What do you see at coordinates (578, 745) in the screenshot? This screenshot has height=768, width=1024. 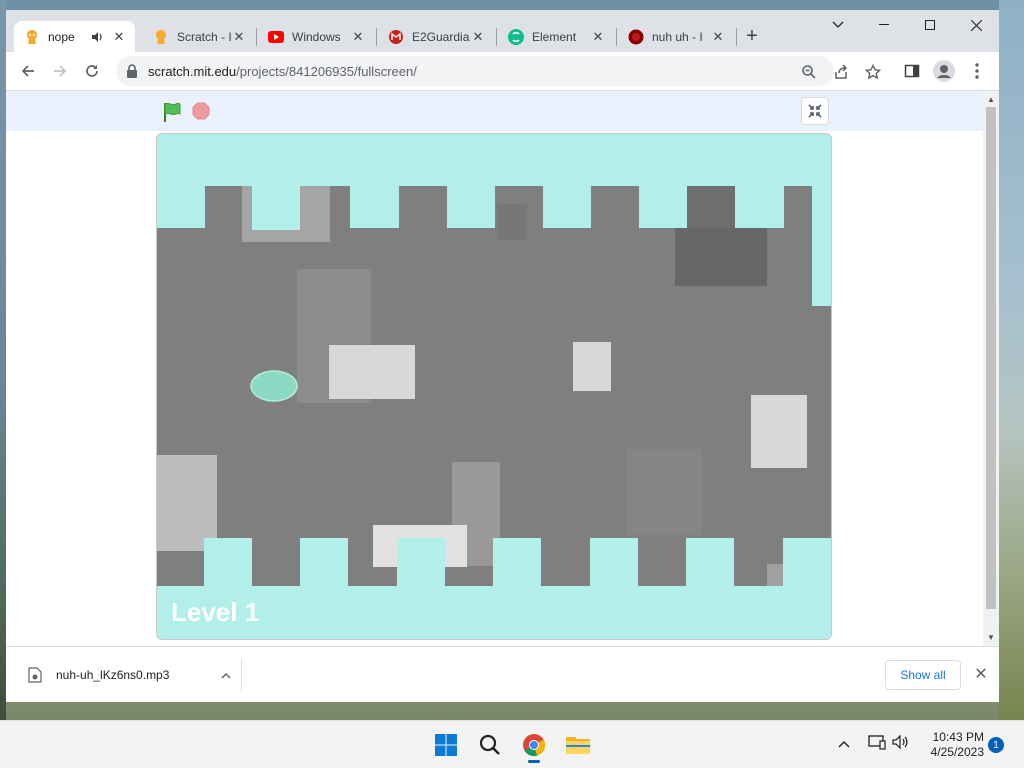 I see `file-explorer-icon` at bounding box center [578, 745].